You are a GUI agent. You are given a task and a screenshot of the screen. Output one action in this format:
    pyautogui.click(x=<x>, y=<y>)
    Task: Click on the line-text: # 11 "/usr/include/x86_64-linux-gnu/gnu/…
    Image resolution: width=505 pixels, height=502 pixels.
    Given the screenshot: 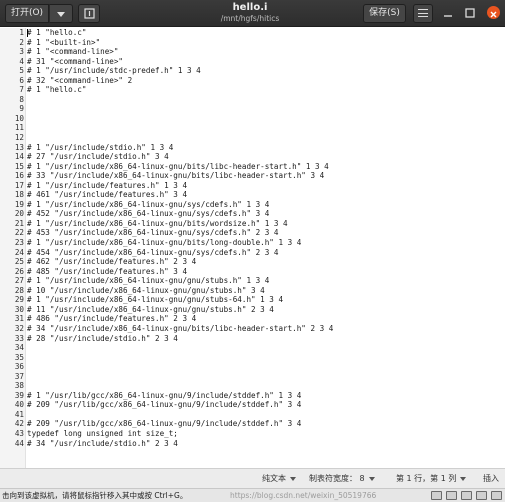 What is the action you would take?
    pyautogui.click(x=150, y=310)
    